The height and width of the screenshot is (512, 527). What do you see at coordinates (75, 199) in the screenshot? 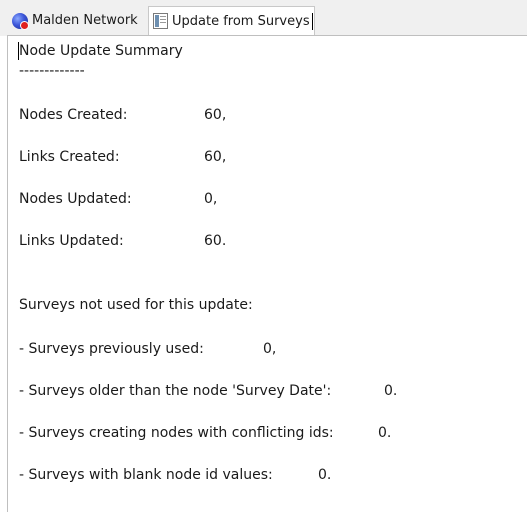
I see `stat-label-nodes-updated: Nodes Updated:` at bounding box center [75, 199].